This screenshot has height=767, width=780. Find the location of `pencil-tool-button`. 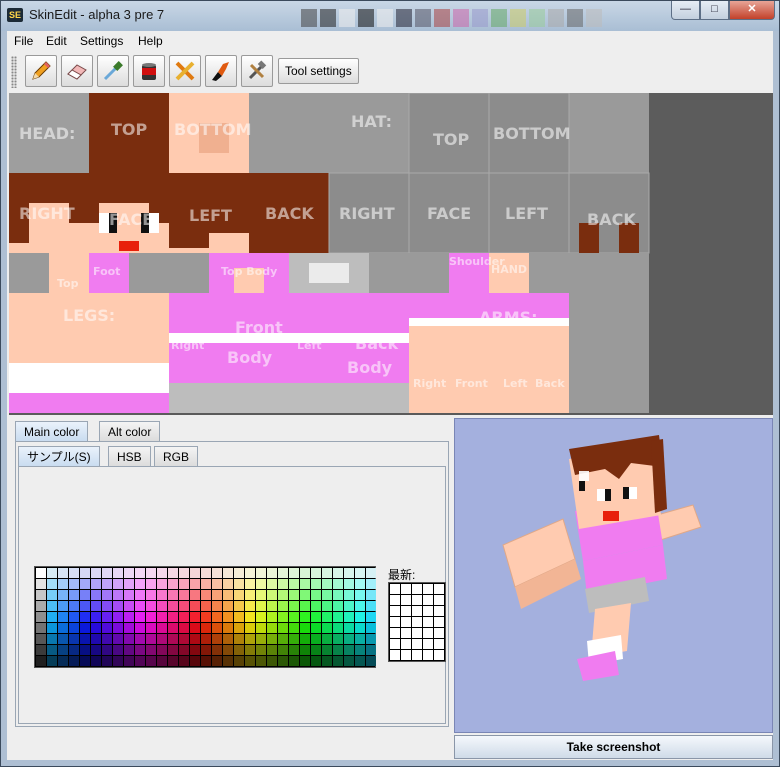

pencil-tool-button is located at coordinates (41, 71).